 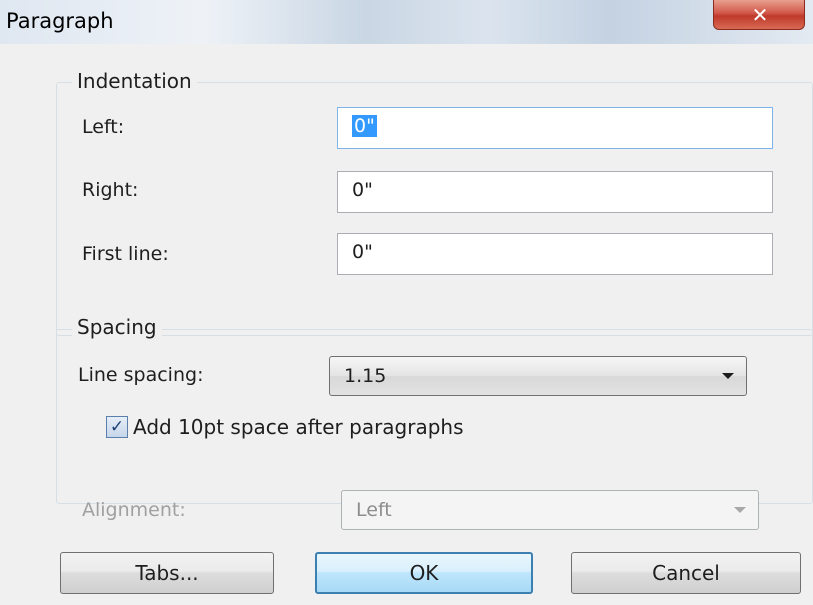 I want to click on checkmark-icon: ✓, so click(x=117, y=426).